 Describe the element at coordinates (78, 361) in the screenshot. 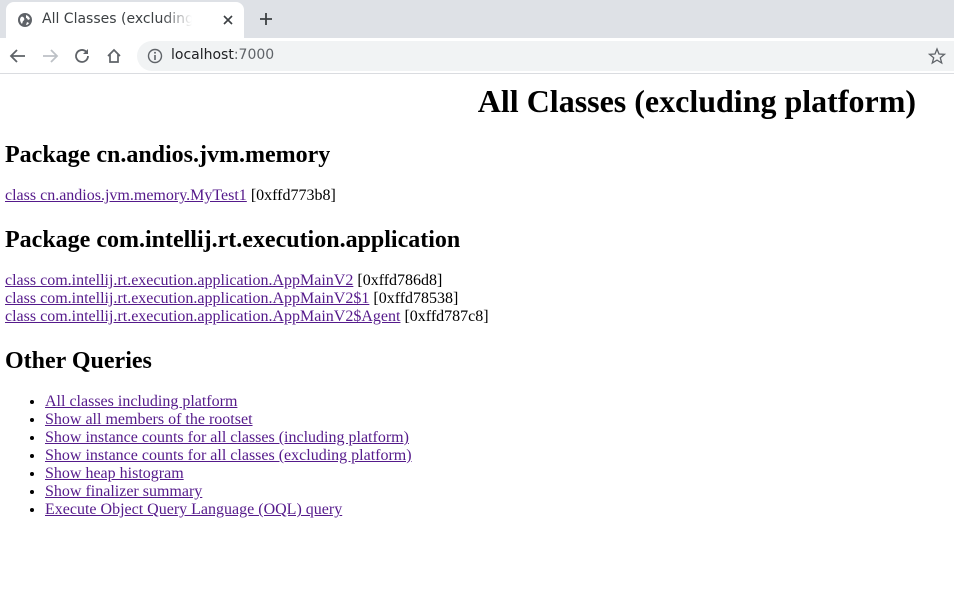

I see `other-queries-heading: Other Queries` at that location.